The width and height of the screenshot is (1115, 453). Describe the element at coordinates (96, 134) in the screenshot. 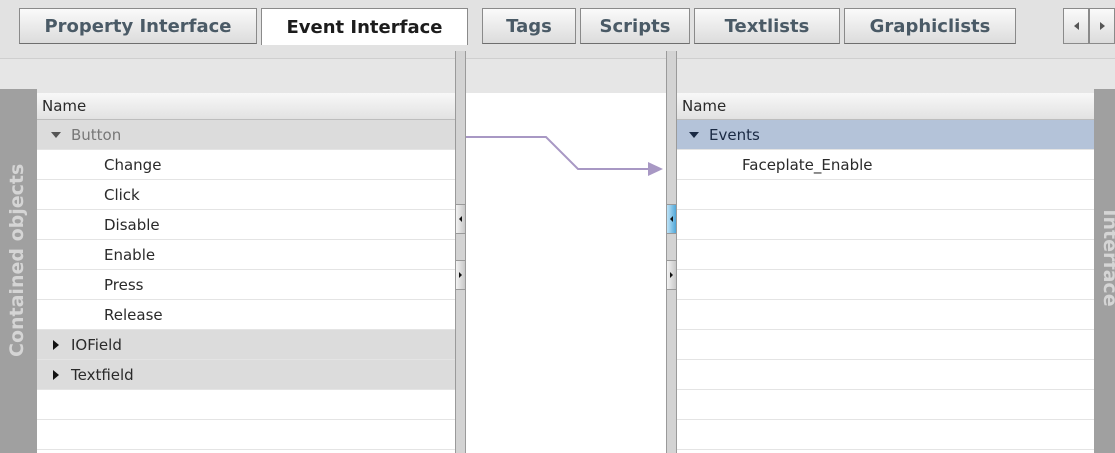

I see `tree-item-label: Button` at that location.